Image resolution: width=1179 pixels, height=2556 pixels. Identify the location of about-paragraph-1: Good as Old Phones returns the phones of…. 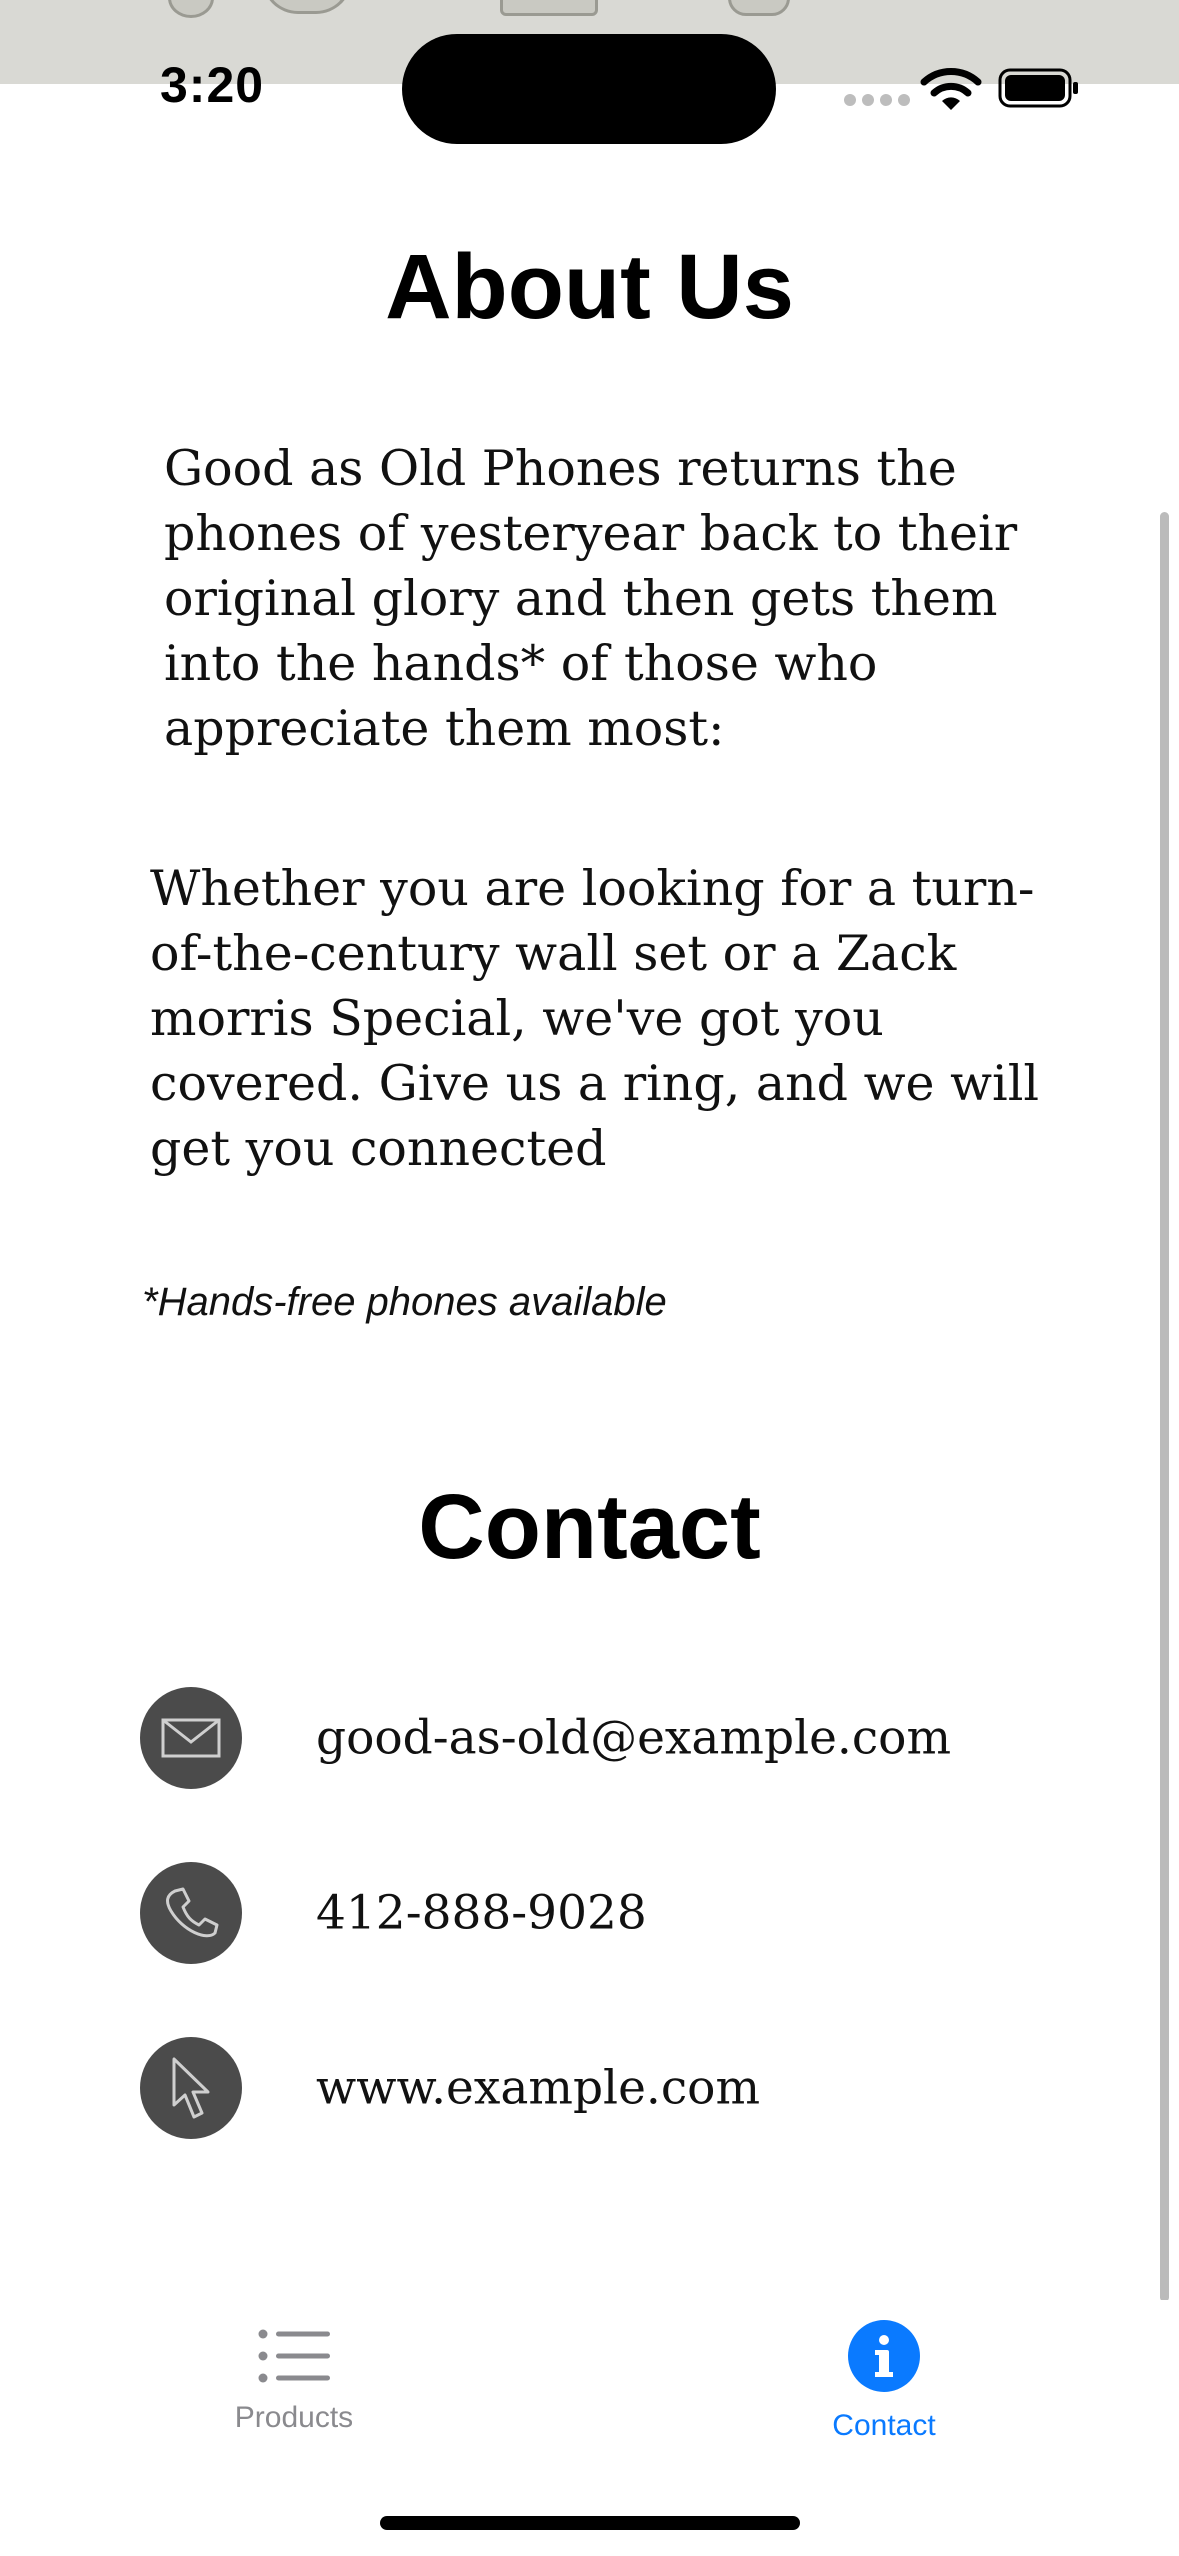
(591, 598).